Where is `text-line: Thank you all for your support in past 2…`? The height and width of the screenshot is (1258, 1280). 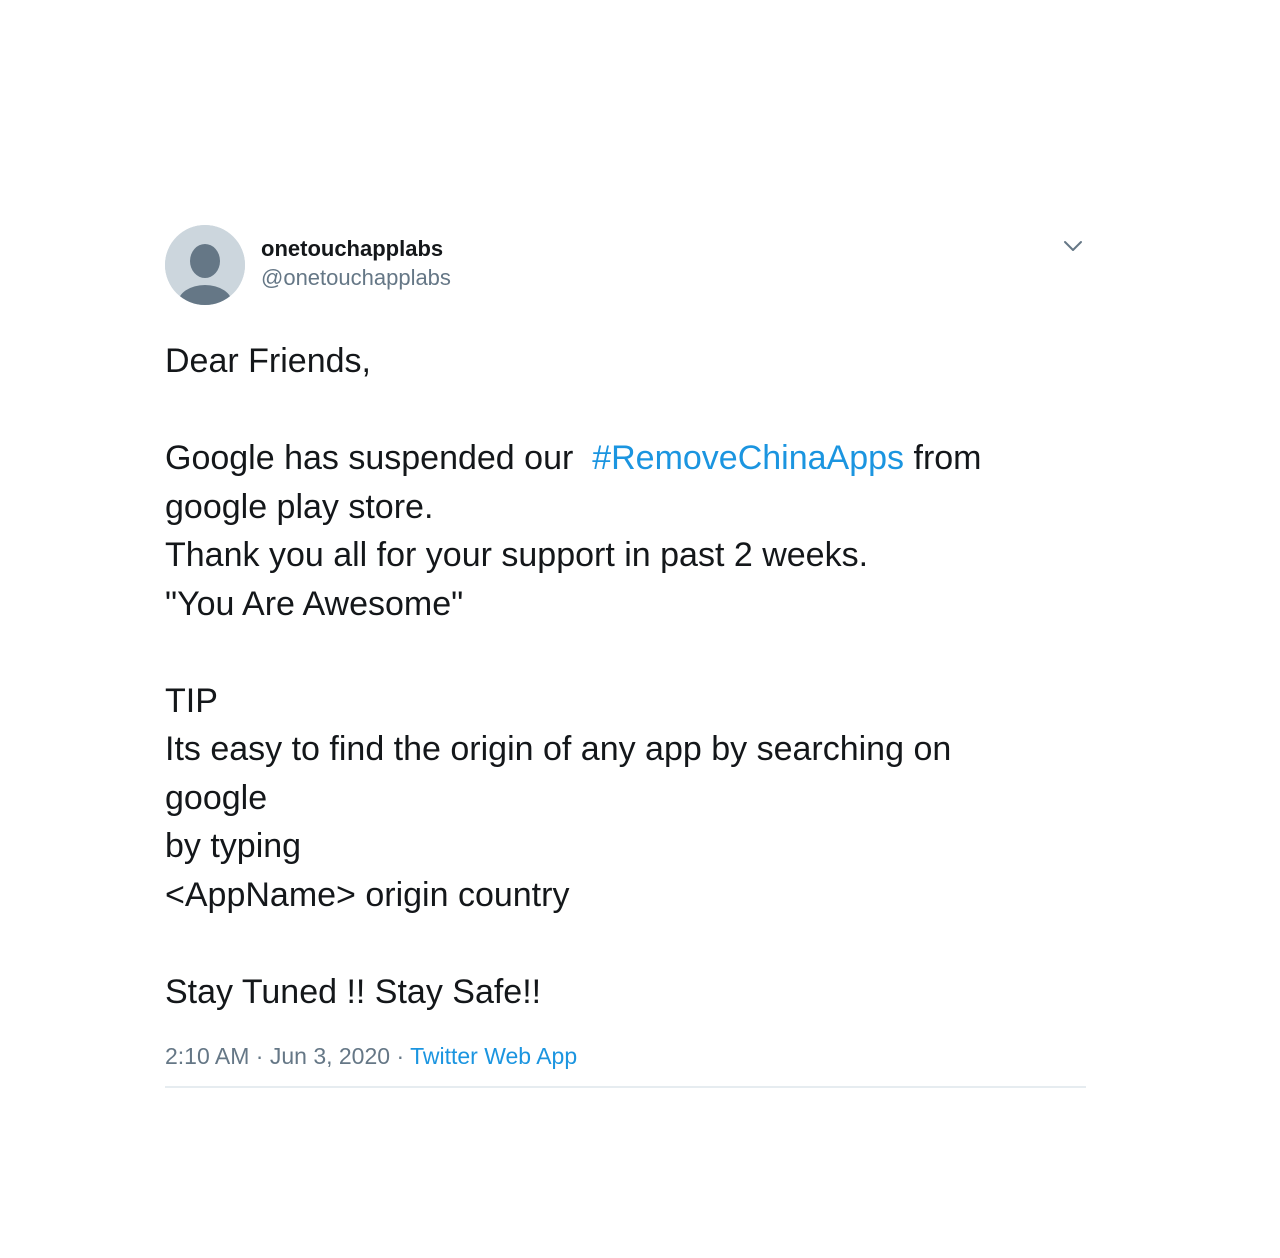
text-line: Thank you all for your support in past 2… is located at coordinates (517, 555).